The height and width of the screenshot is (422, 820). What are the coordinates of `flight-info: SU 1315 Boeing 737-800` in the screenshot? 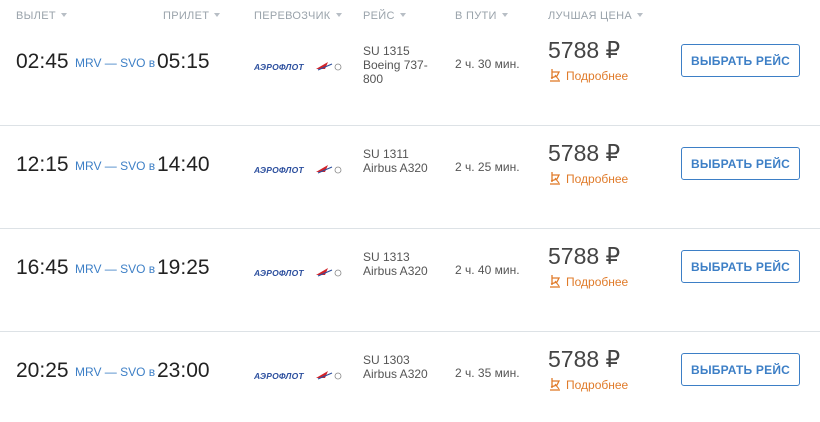 It's located at (403, 65).